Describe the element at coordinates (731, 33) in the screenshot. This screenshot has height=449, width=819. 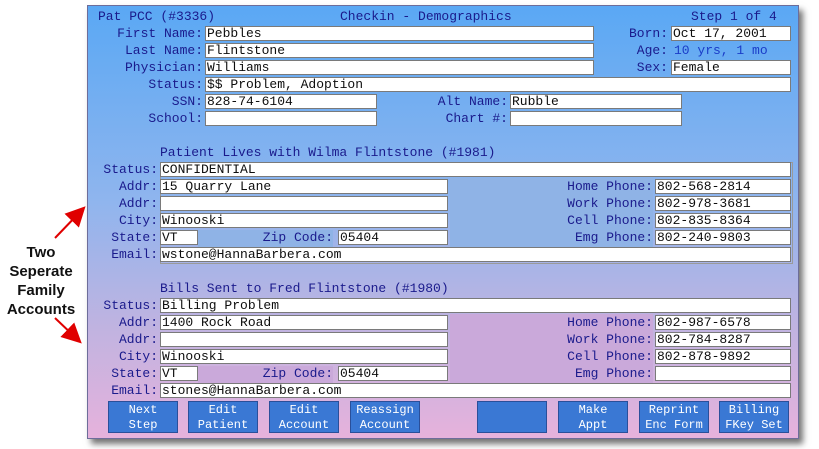
I see `born-field: Oct 17, 2001` at that location.